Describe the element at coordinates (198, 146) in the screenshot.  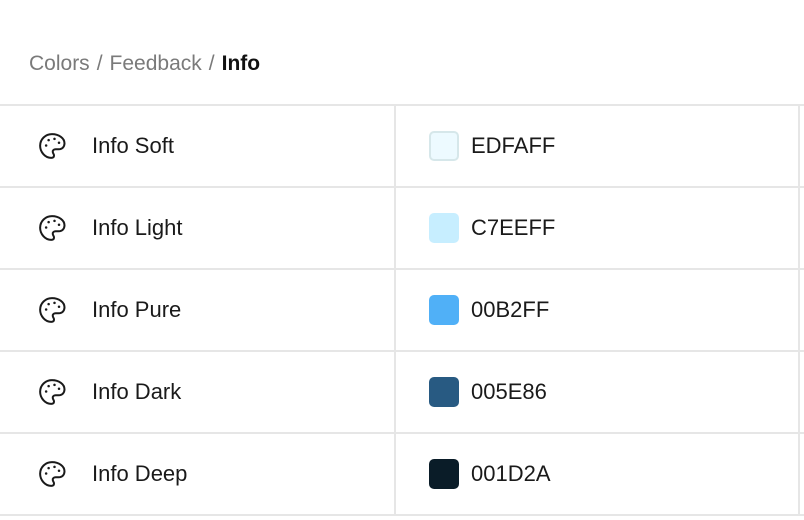
I see `color-name-cell: Info Soft` at that location.